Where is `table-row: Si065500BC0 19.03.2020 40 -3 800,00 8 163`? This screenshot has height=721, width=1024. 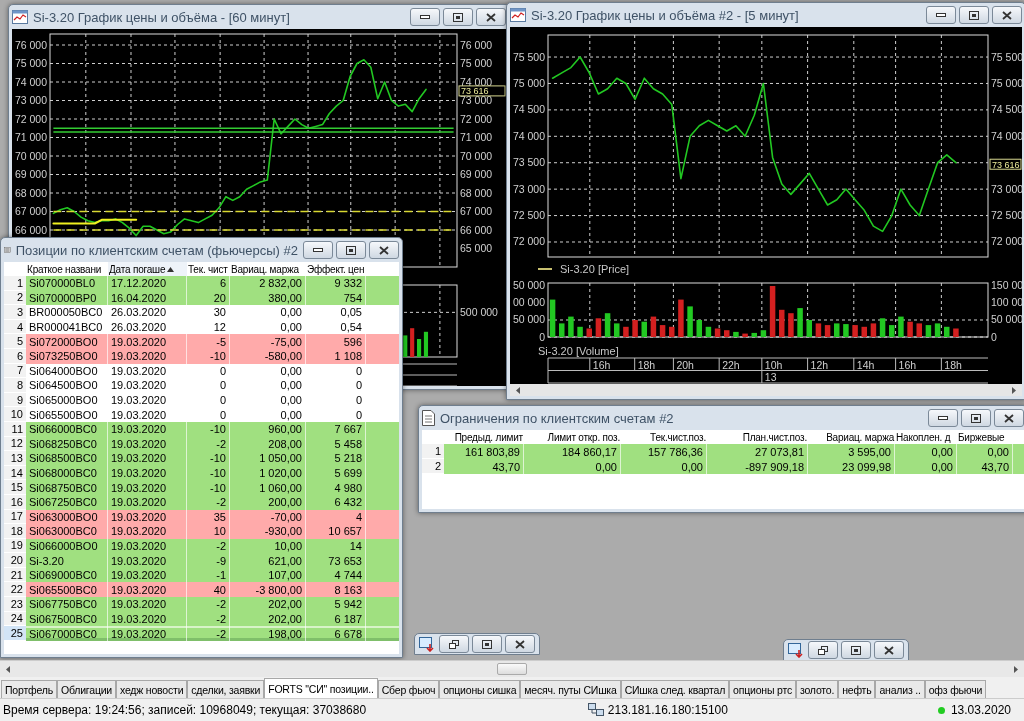
table-row: Si065500BC0 19.03.2020 40 -3 800,00 8 163 is located at coordinates (212, 590).